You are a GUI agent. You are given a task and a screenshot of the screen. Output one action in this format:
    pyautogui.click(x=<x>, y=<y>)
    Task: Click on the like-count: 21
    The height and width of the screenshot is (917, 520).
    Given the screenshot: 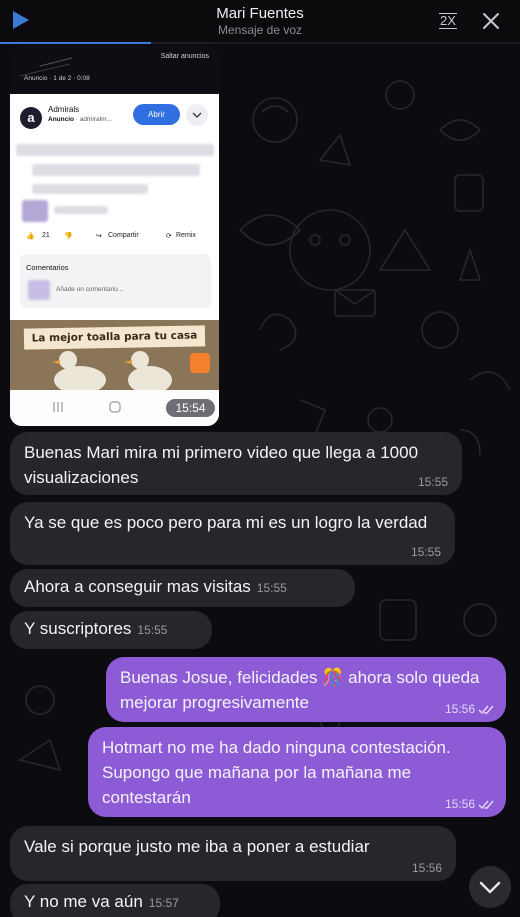 What is the action you would take?
    pyautogui.click(x=46, y=235)
    